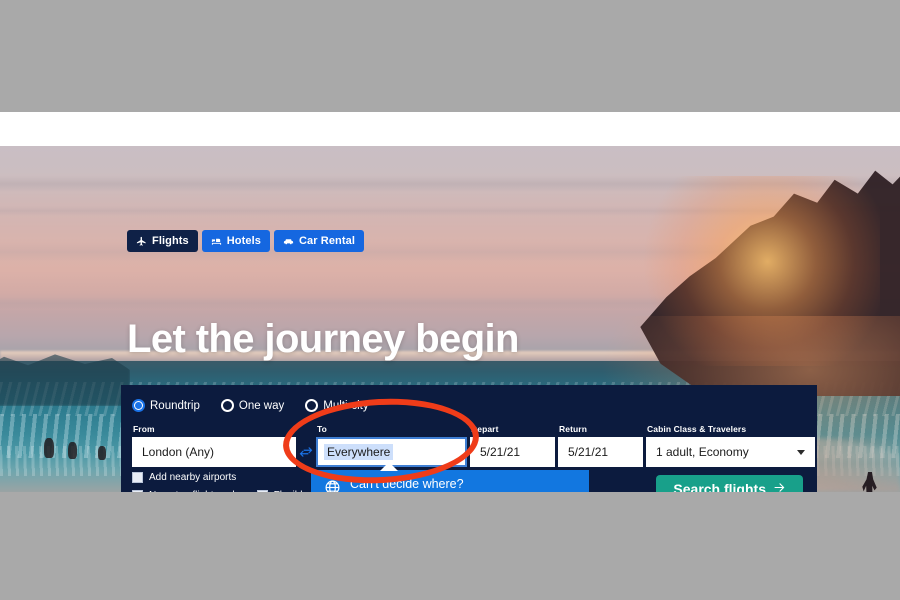 This screenshot has width=900, height=600. What do you see at coordinates (138, 405) in the screenshot?
I see `radio-roundtrip-icon` at bounding box center [138, 405].